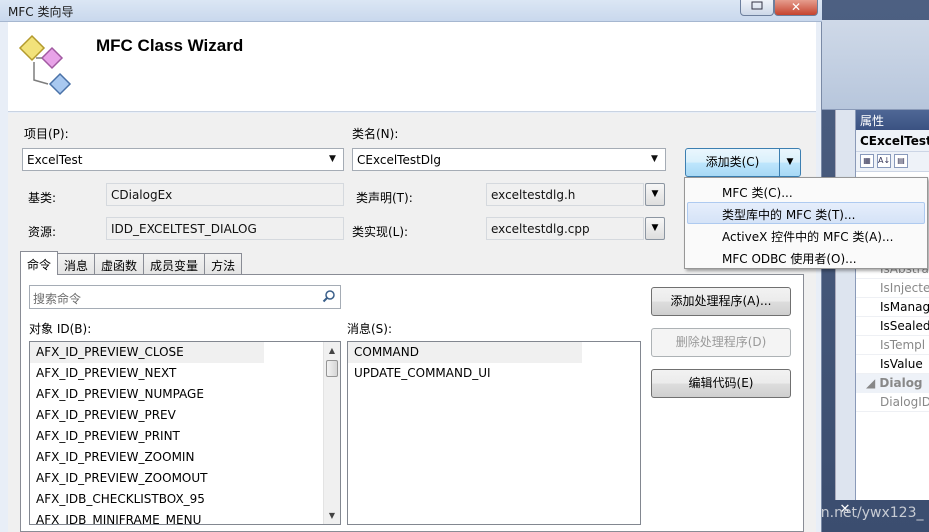 The height and width of the screenshot is (532, 929). Describe the element at coordinates (399, 160) in the screenshot. I see `classname-value: CExcelTestDlg` at that location.